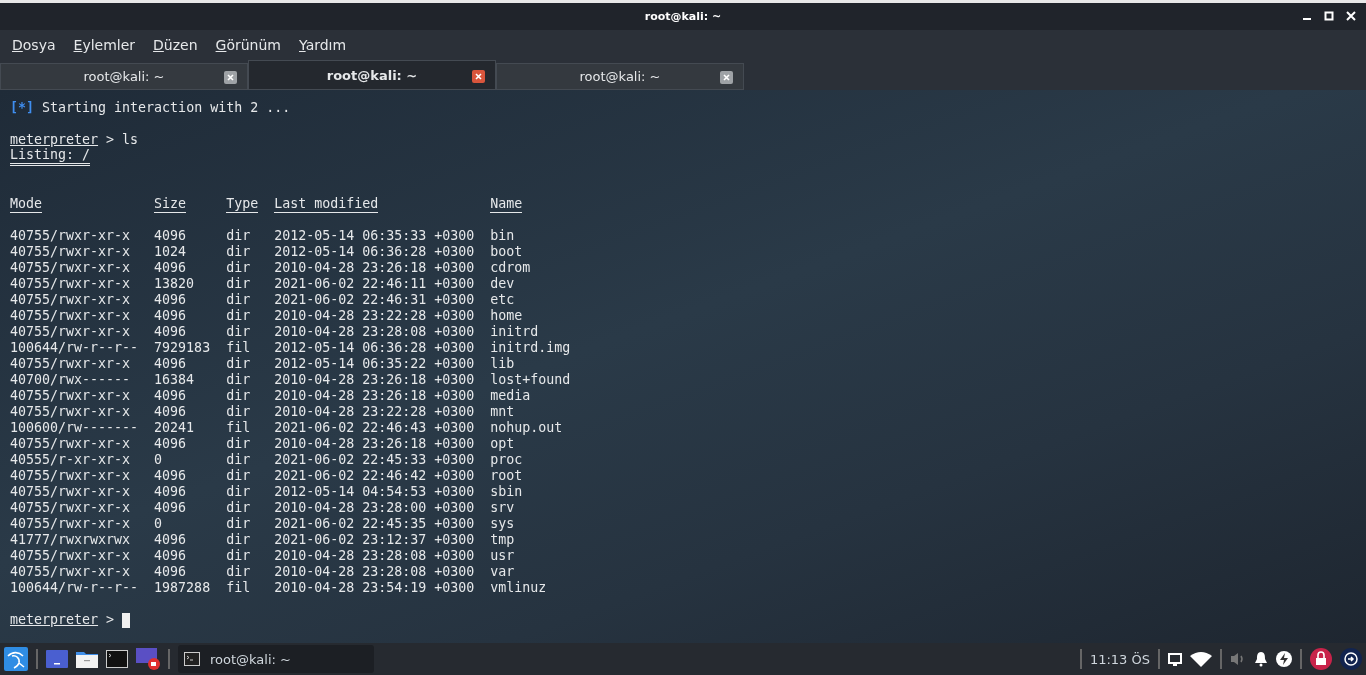 The height and width of the screenshot is (675, 1366). What do you see at coordinates (74, 427) in the screenshot?
I see `table-cell: 100600/rw-------` at bounding box center [74, 427].